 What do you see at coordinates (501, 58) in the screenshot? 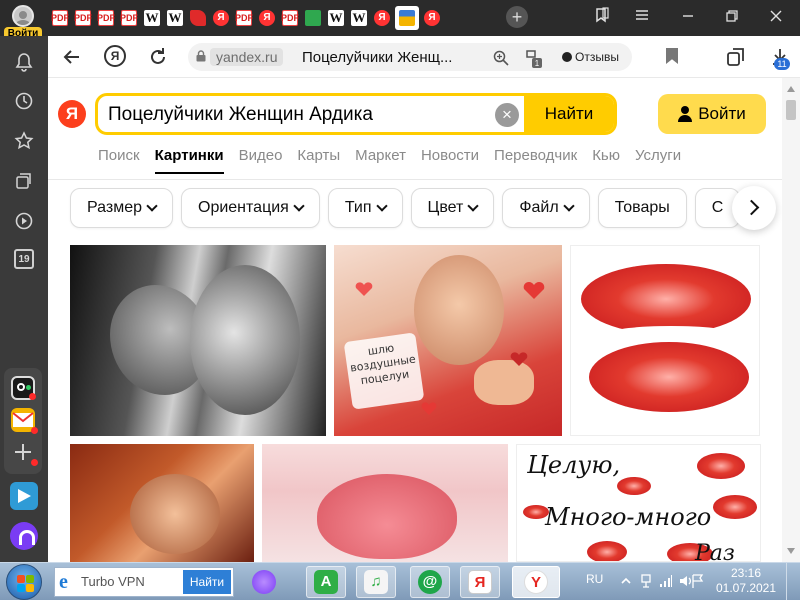
I see `zoom-icon` at bounding box center [501, 58].